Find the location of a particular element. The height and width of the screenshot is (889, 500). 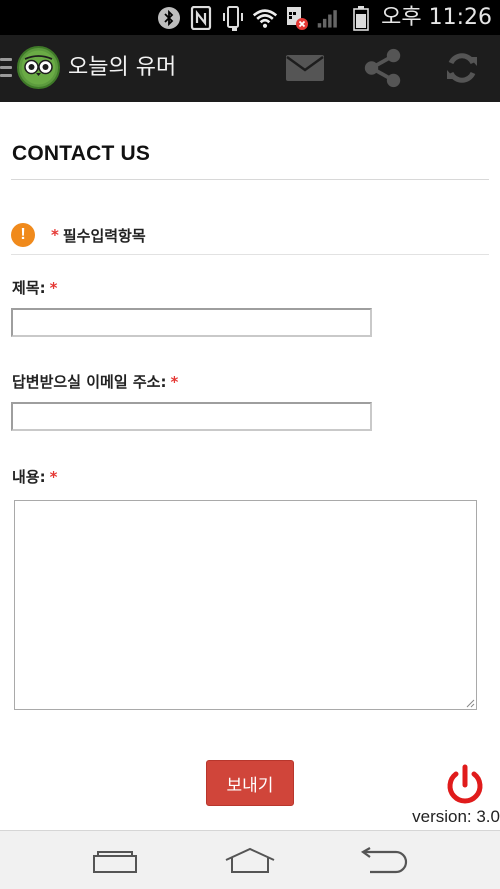

body-label: 내용: * is located at coordinates (34, 477).